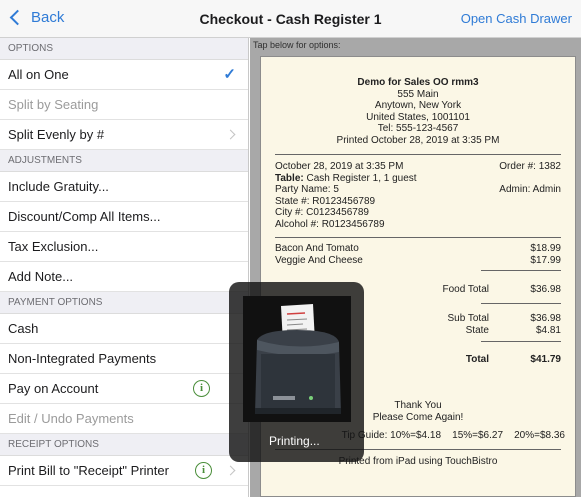 This screenshot has height=497, width=581. What do you see at coordinates (23, 328) in the screenshot?
I see `payment-label: Cash` at bounding box center [23, 328].